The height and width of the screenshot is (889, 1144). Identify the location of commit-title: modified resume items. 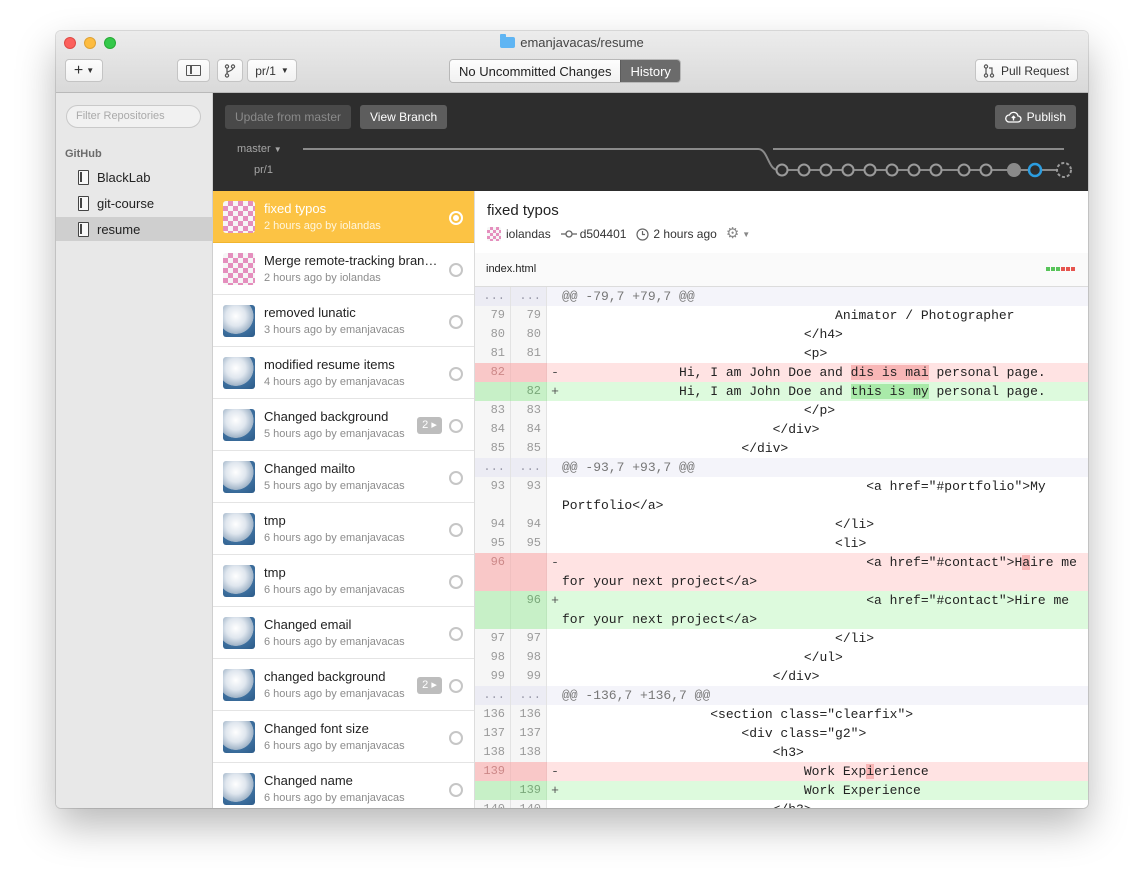
(329, 364).